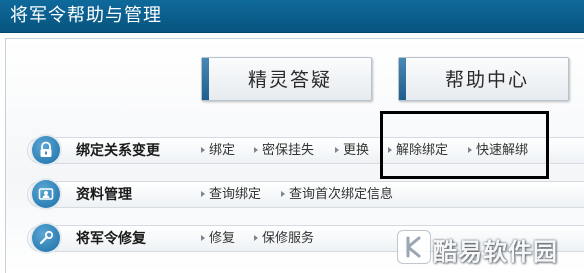 This screenshot has width=584, height=273. I want to click on help-center-button-label: 帮助中心, so click(486, 80).